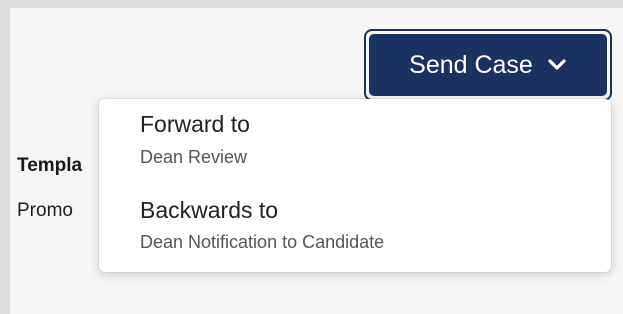 Image resolution: width=623 pixels, height=314 pixels. Describe the element at coordinates (262, 242) in the screenshot. I see `menu-item-subtitle: Dean Notification to Candidate` at that location.